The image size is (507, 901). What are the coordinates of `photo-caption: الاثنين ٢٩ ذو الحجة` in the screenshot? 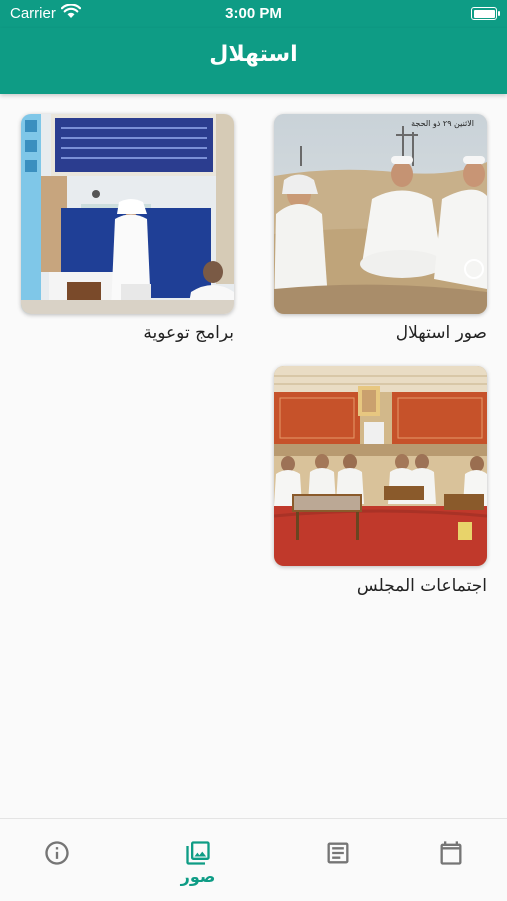 It's located at (442, 123).